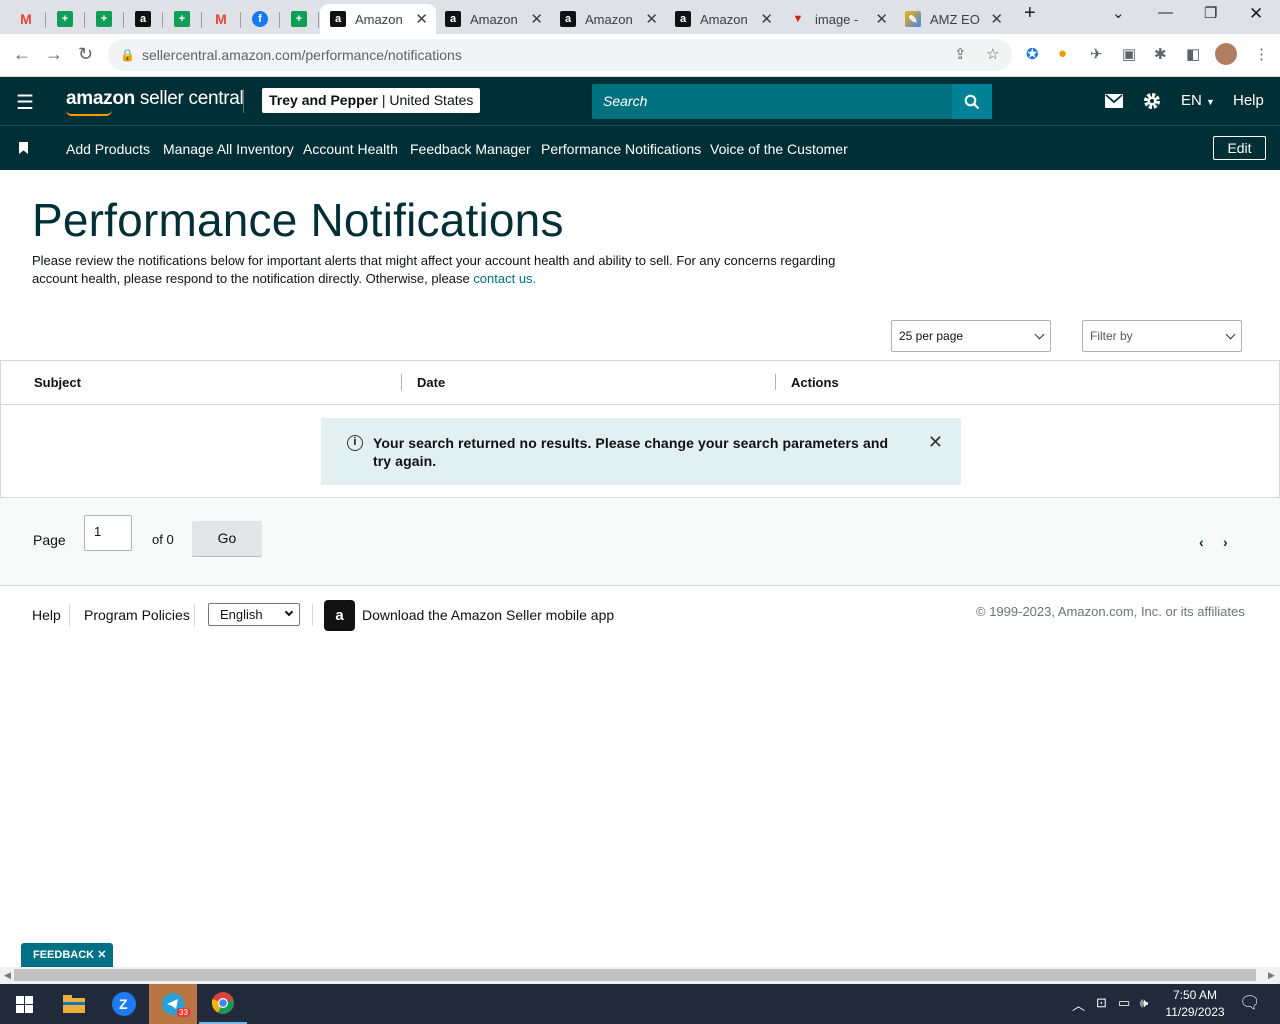 The width and height of the screenshot is (1280, 1024). I want to click on restore-icon: ❐, so click(1210, 13).